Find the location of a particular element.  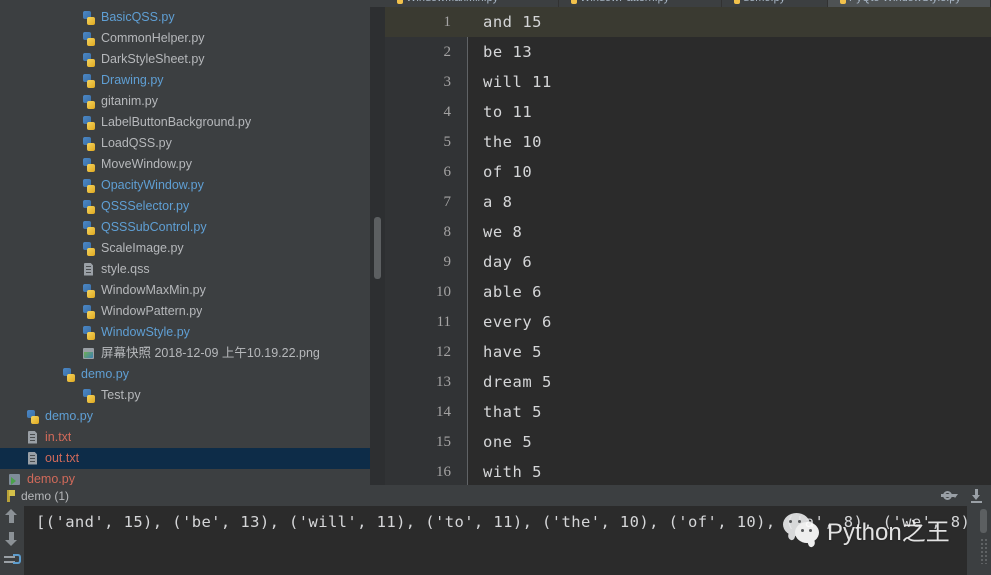

line-text: able 6 is located at coordinates (512, 292).